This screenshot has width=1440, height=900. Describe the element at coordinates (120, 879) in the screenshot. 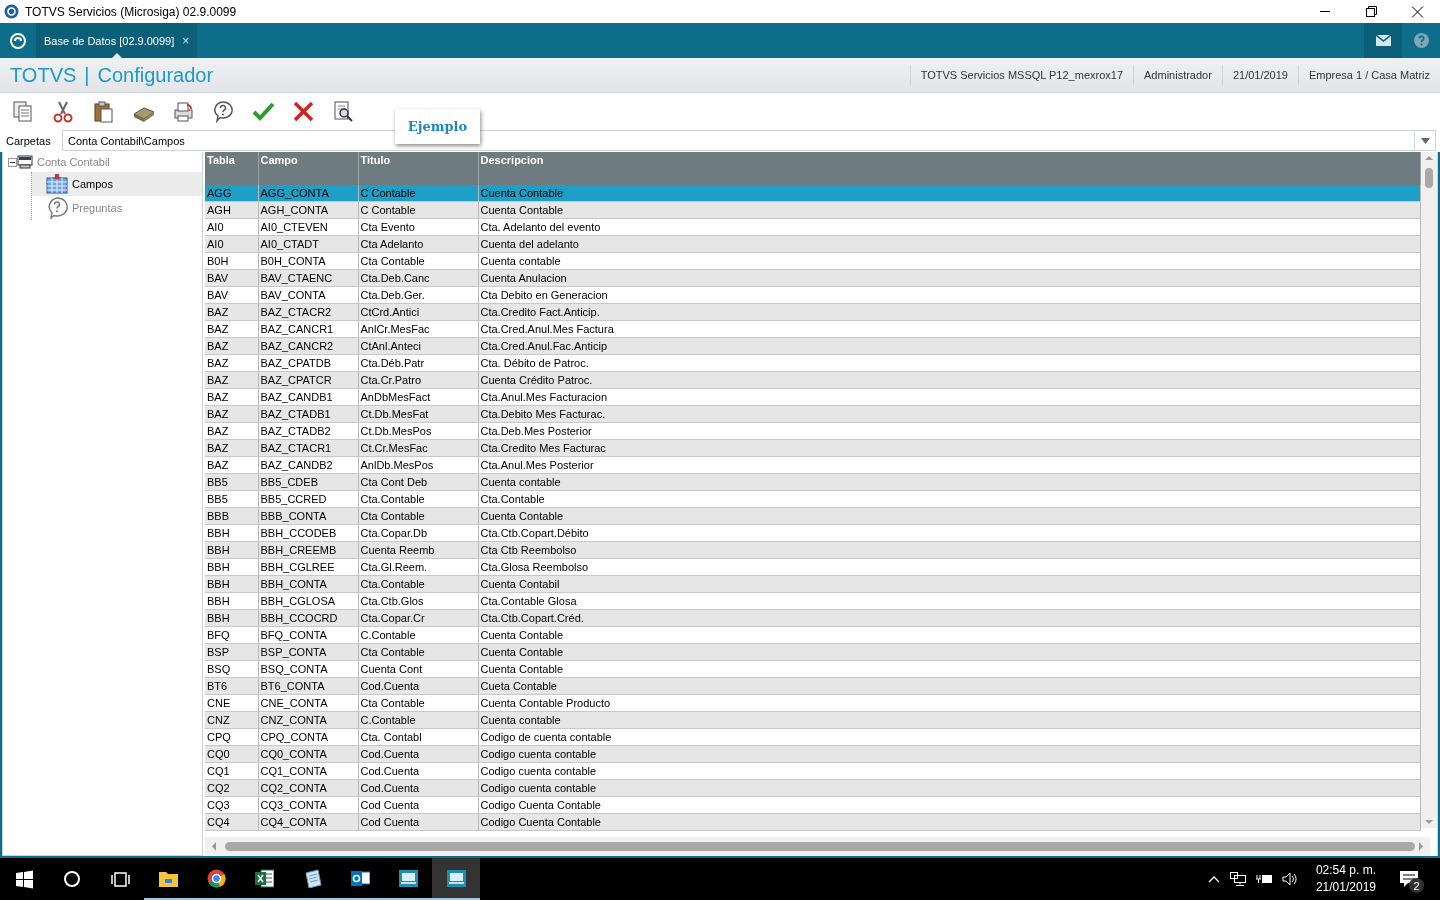

I see `task-view-icon` at that location.